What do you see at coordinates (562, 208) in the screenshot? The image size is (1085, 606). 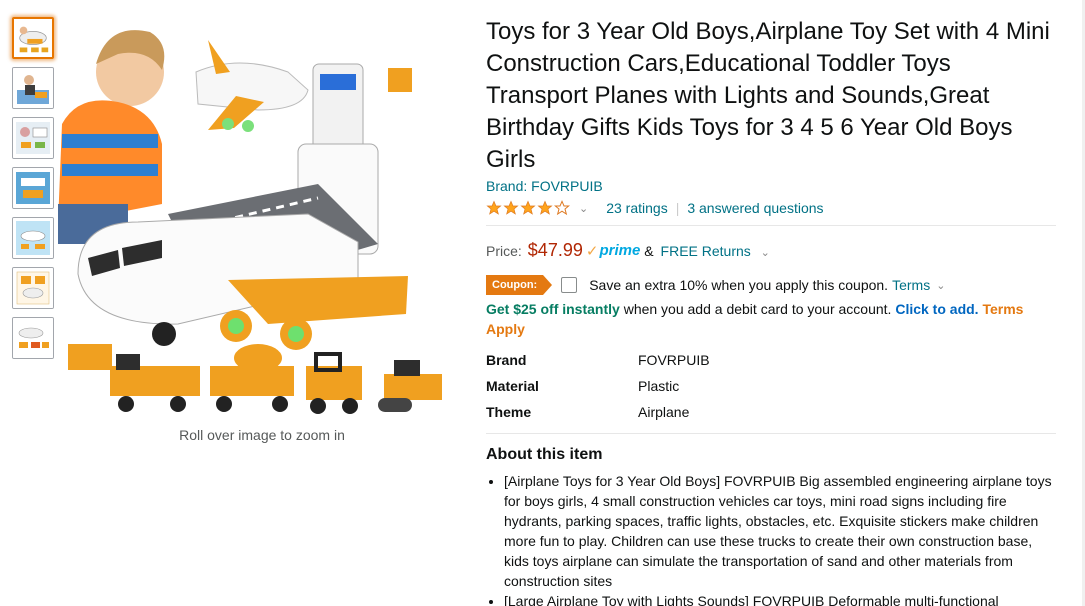 I see `star-empty-icon` at bounding box center [562, 208].